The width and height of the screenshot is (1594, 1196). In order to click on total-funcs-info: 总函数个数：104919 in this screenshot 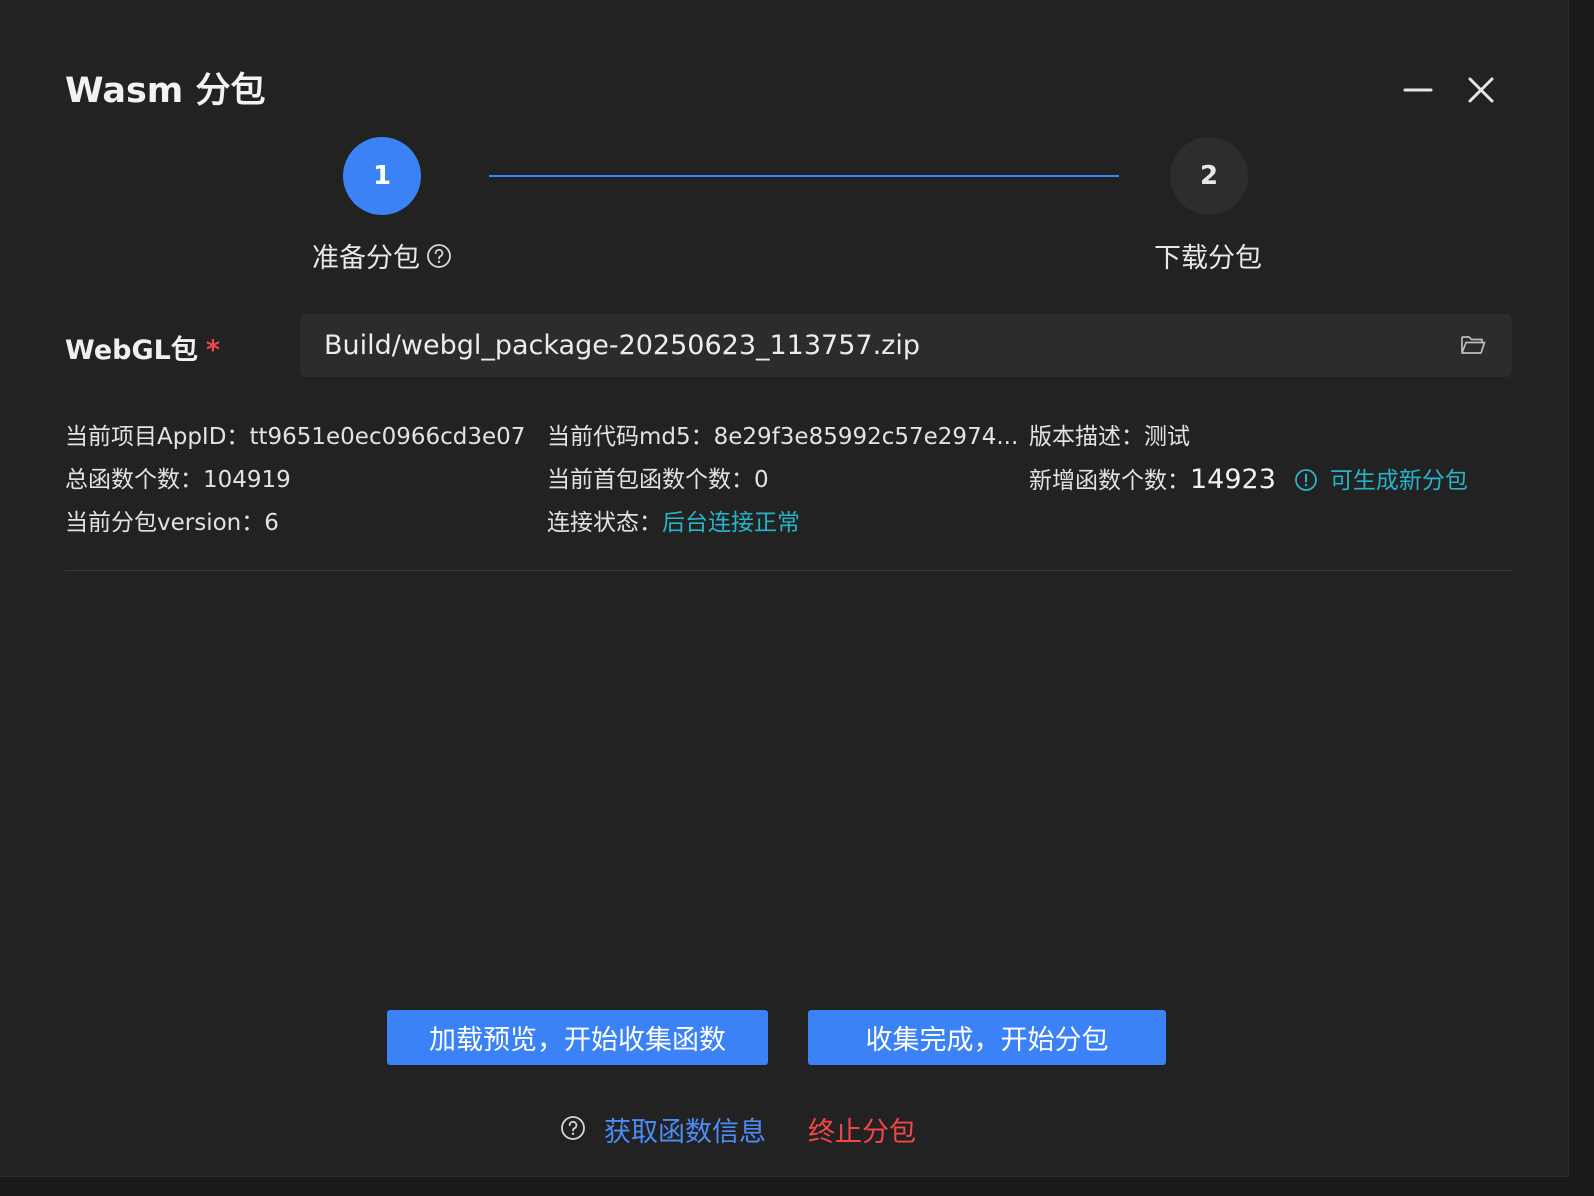, I will do `click(178, 480)`.